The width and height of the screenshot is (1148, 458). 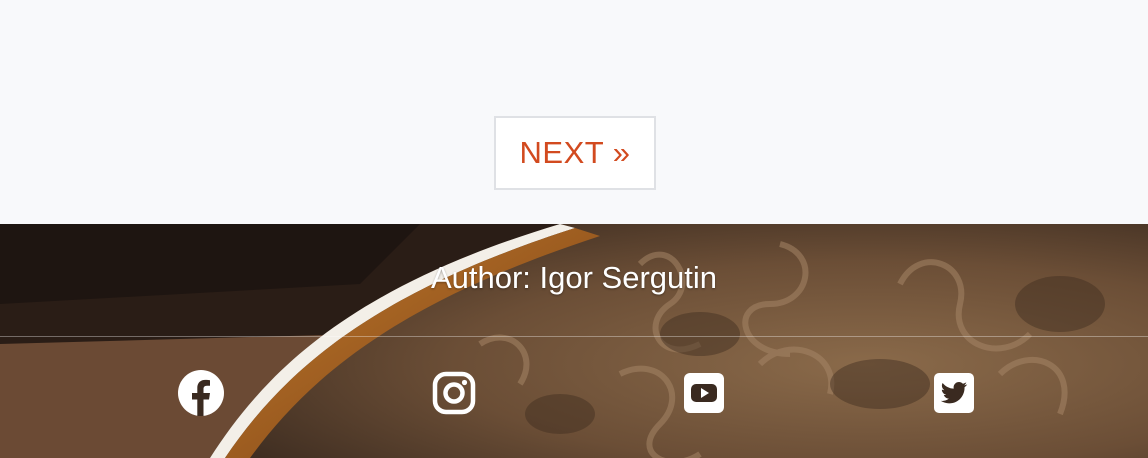 What do you see at coordinates (575, 153) in the screenshot?
I see `next-page-button: NEXT »` at bounding box center [575, 153].